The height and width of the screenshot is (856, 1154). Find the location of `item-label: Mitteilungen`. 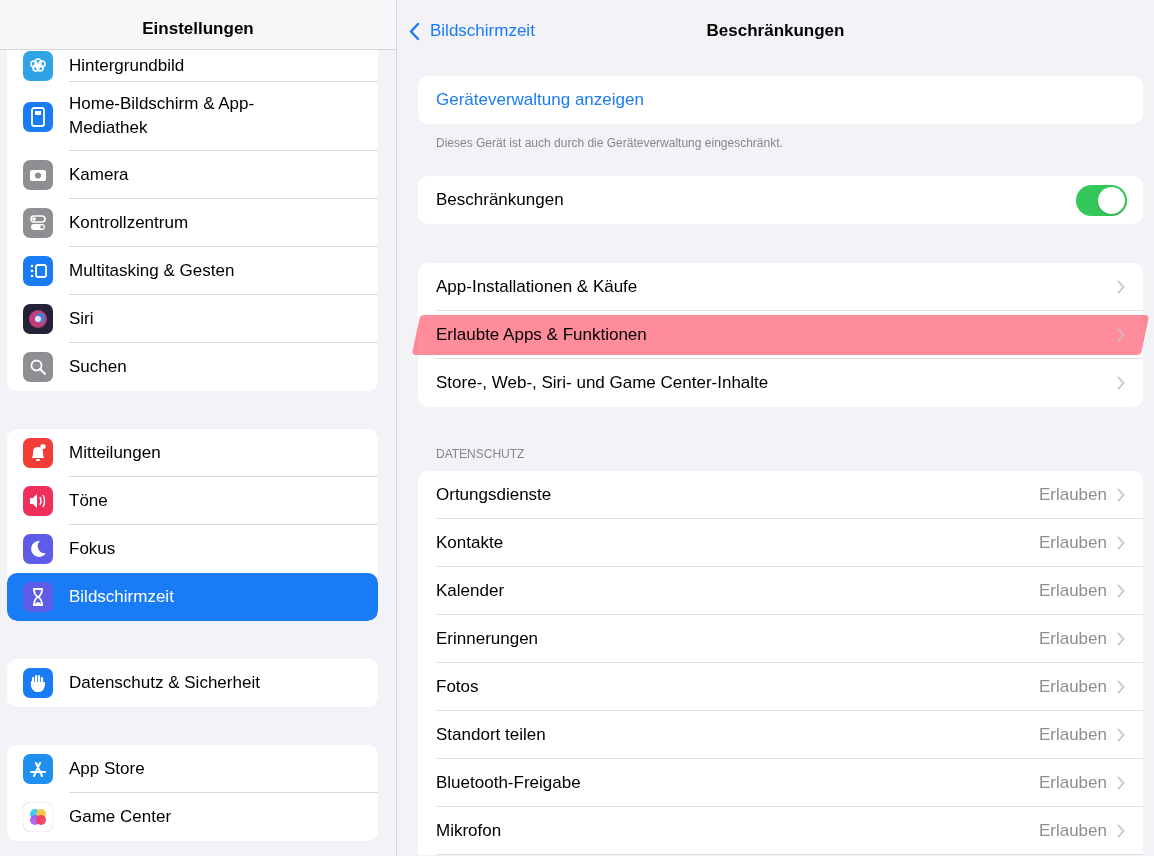

item-label: Mitteilungen is located at coordinates (115, 452).